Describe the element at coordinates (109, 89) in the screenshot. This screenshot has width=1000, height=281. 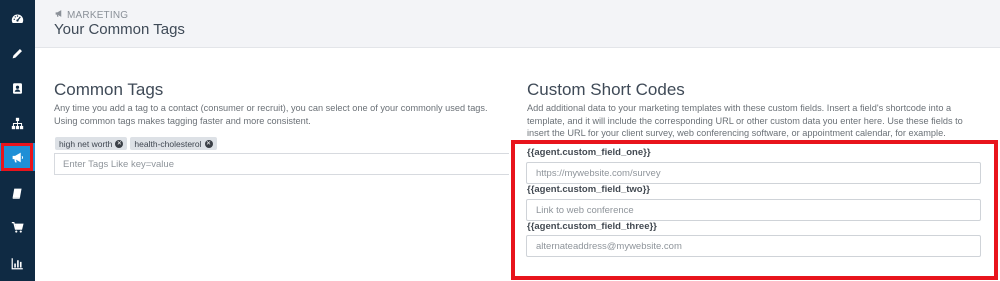
I see `common-tags-title: Common Tags` at that location.